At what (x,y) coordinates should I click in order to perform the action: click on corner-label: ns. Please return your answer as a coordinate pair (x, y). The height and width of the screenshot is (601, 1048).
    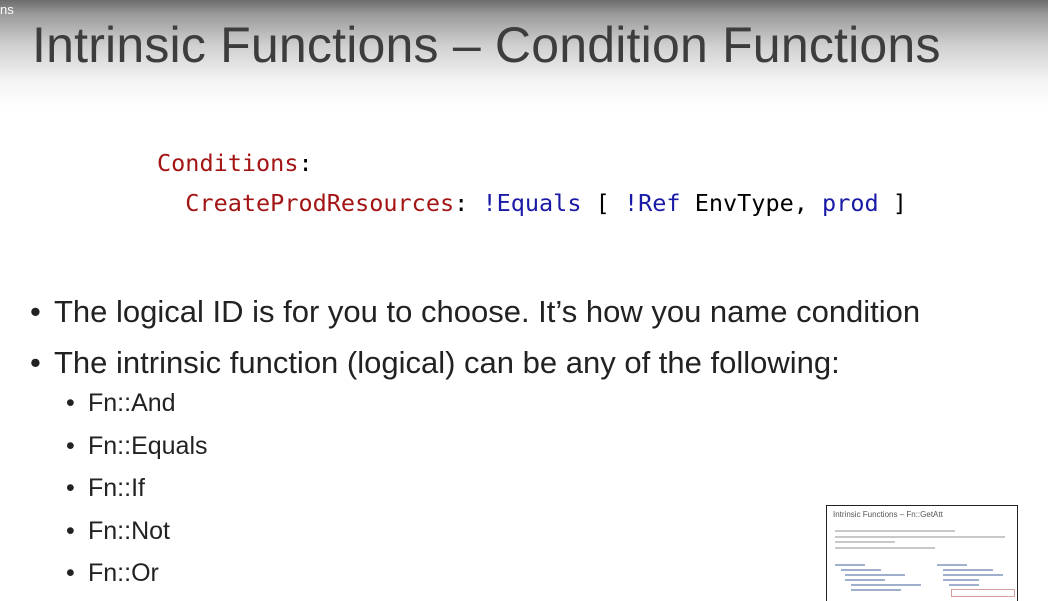
    Looking at the image, I should click on (7, 9).